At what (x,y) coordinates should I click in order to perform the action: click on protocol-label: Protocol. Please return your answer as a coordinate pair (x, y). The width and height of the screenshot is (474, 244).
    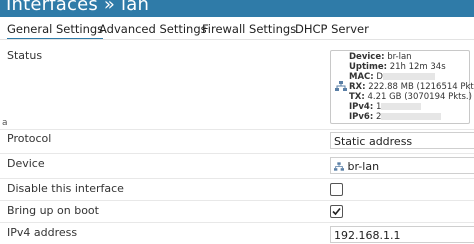
    Looking at the image, I should click on (29, 138).